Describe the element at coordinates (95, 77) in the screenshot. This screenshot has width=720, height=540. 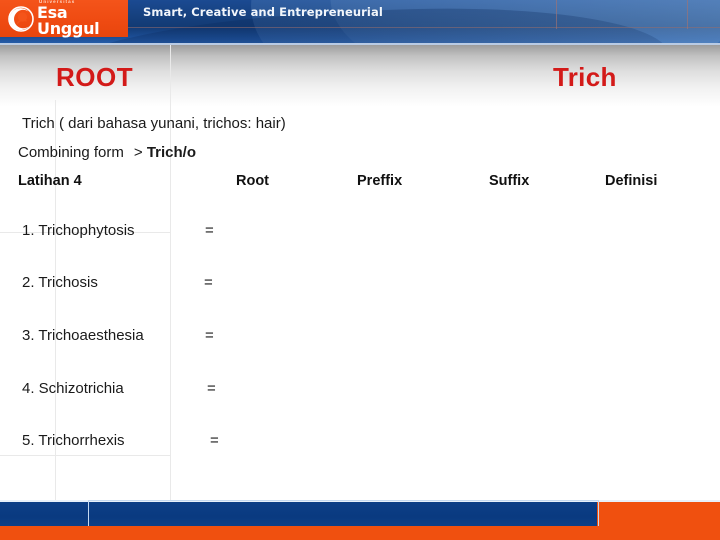
I see `page-title-root: ROOT` at that location.